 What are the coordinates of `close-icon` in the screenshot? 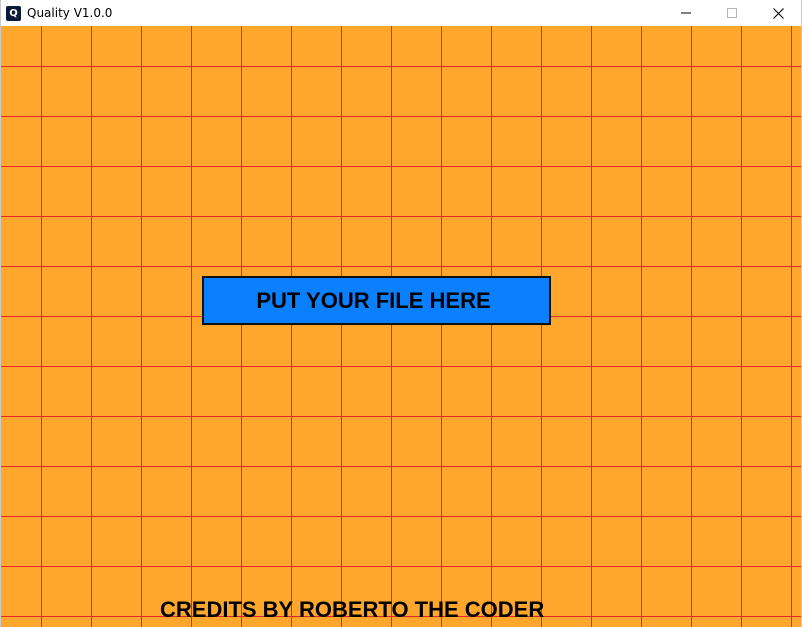 It's located at (778, 13).